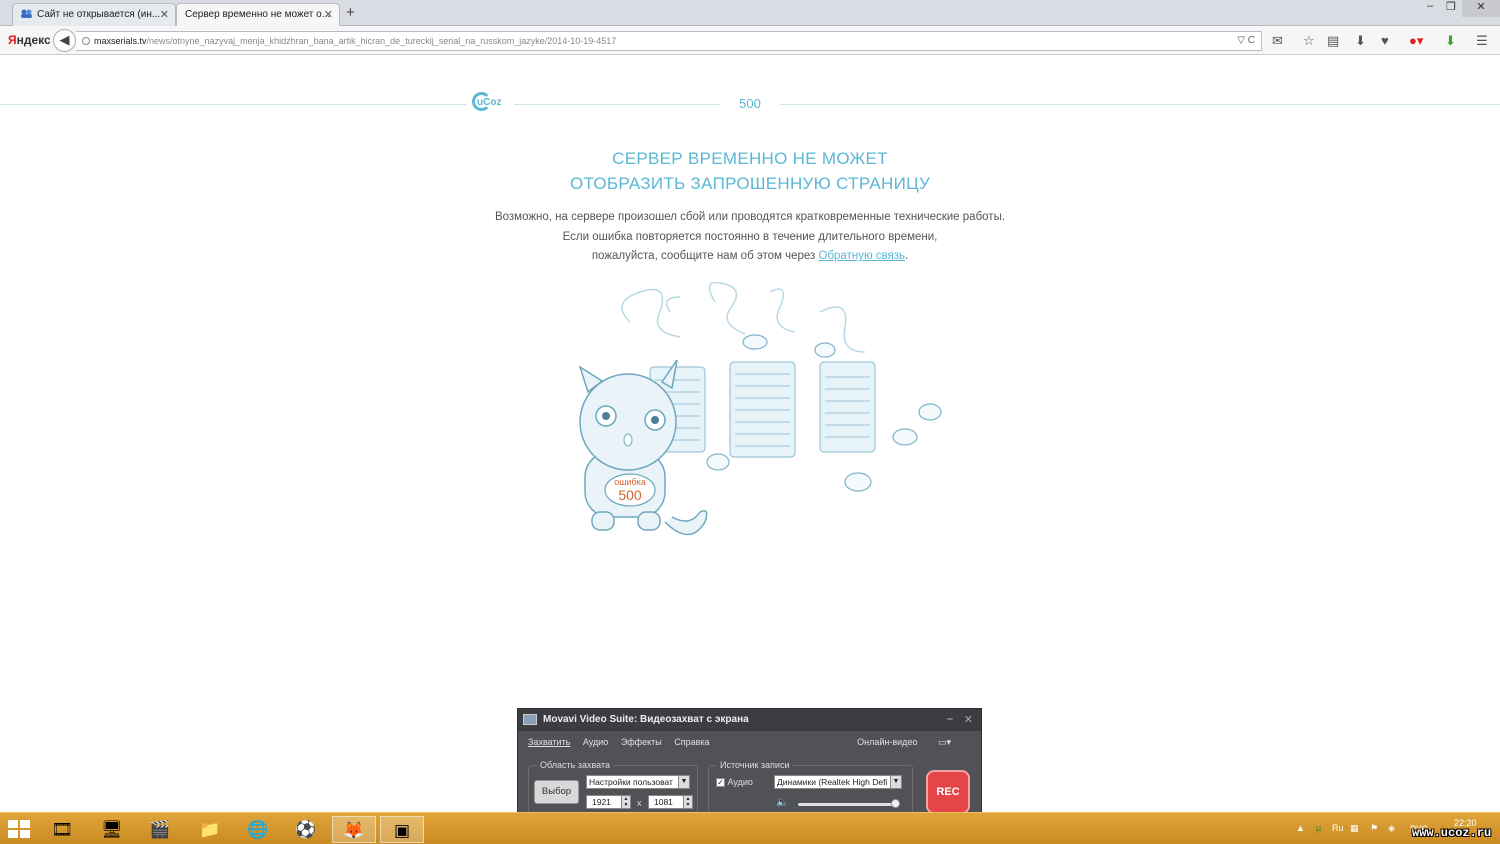  I want to click on adblock-icon: ●▾, so click(1416, 41).